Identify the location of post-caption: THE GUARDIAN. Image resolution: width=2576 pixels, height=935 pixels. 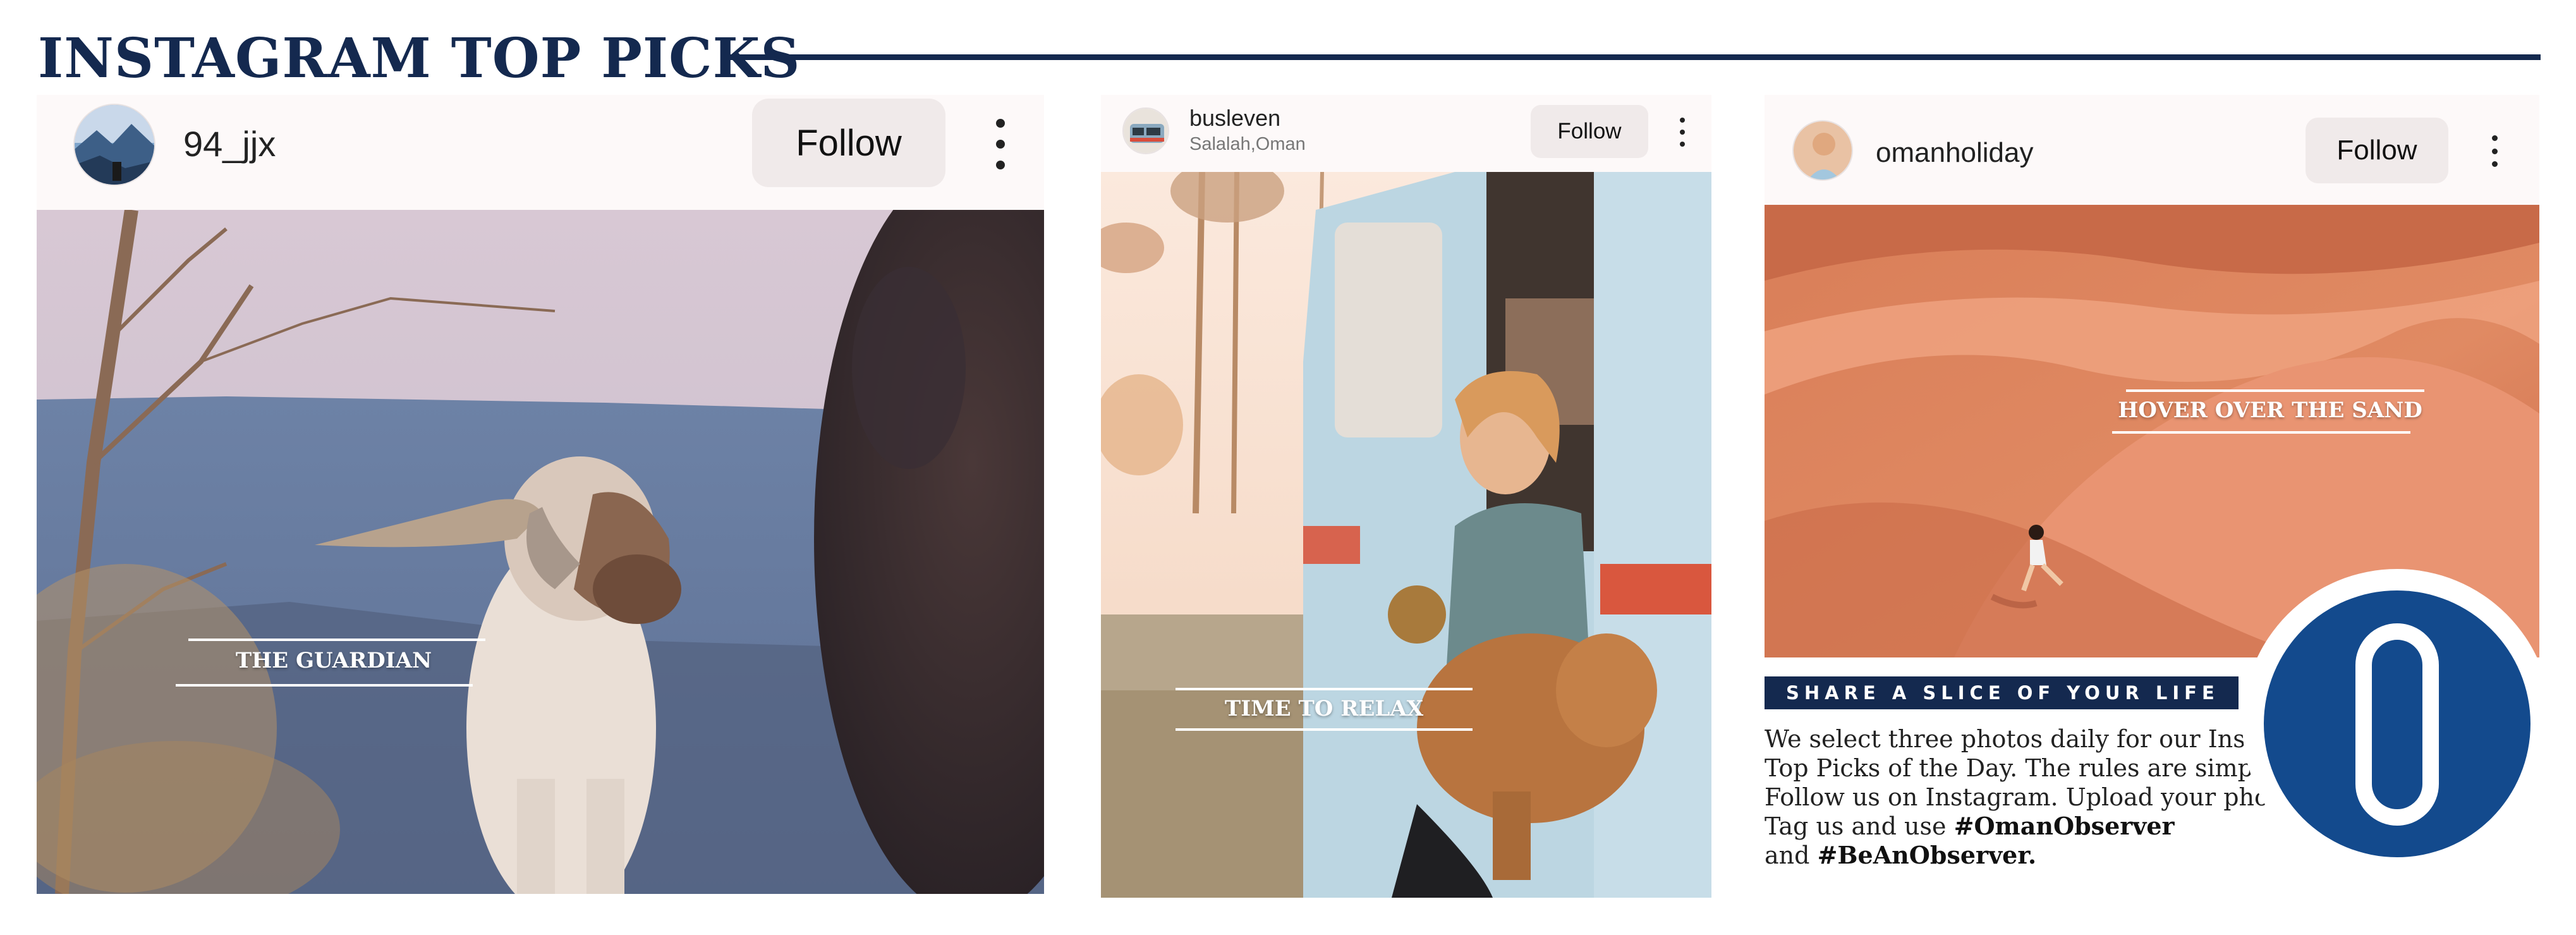
(334, 667).